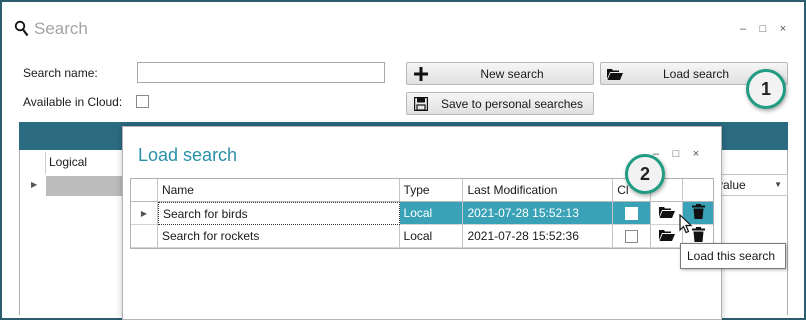  What do you see at coordinates (743, 29) in the screenshot?
I see `minimize-icon: –` at bounding box center [743, 29].